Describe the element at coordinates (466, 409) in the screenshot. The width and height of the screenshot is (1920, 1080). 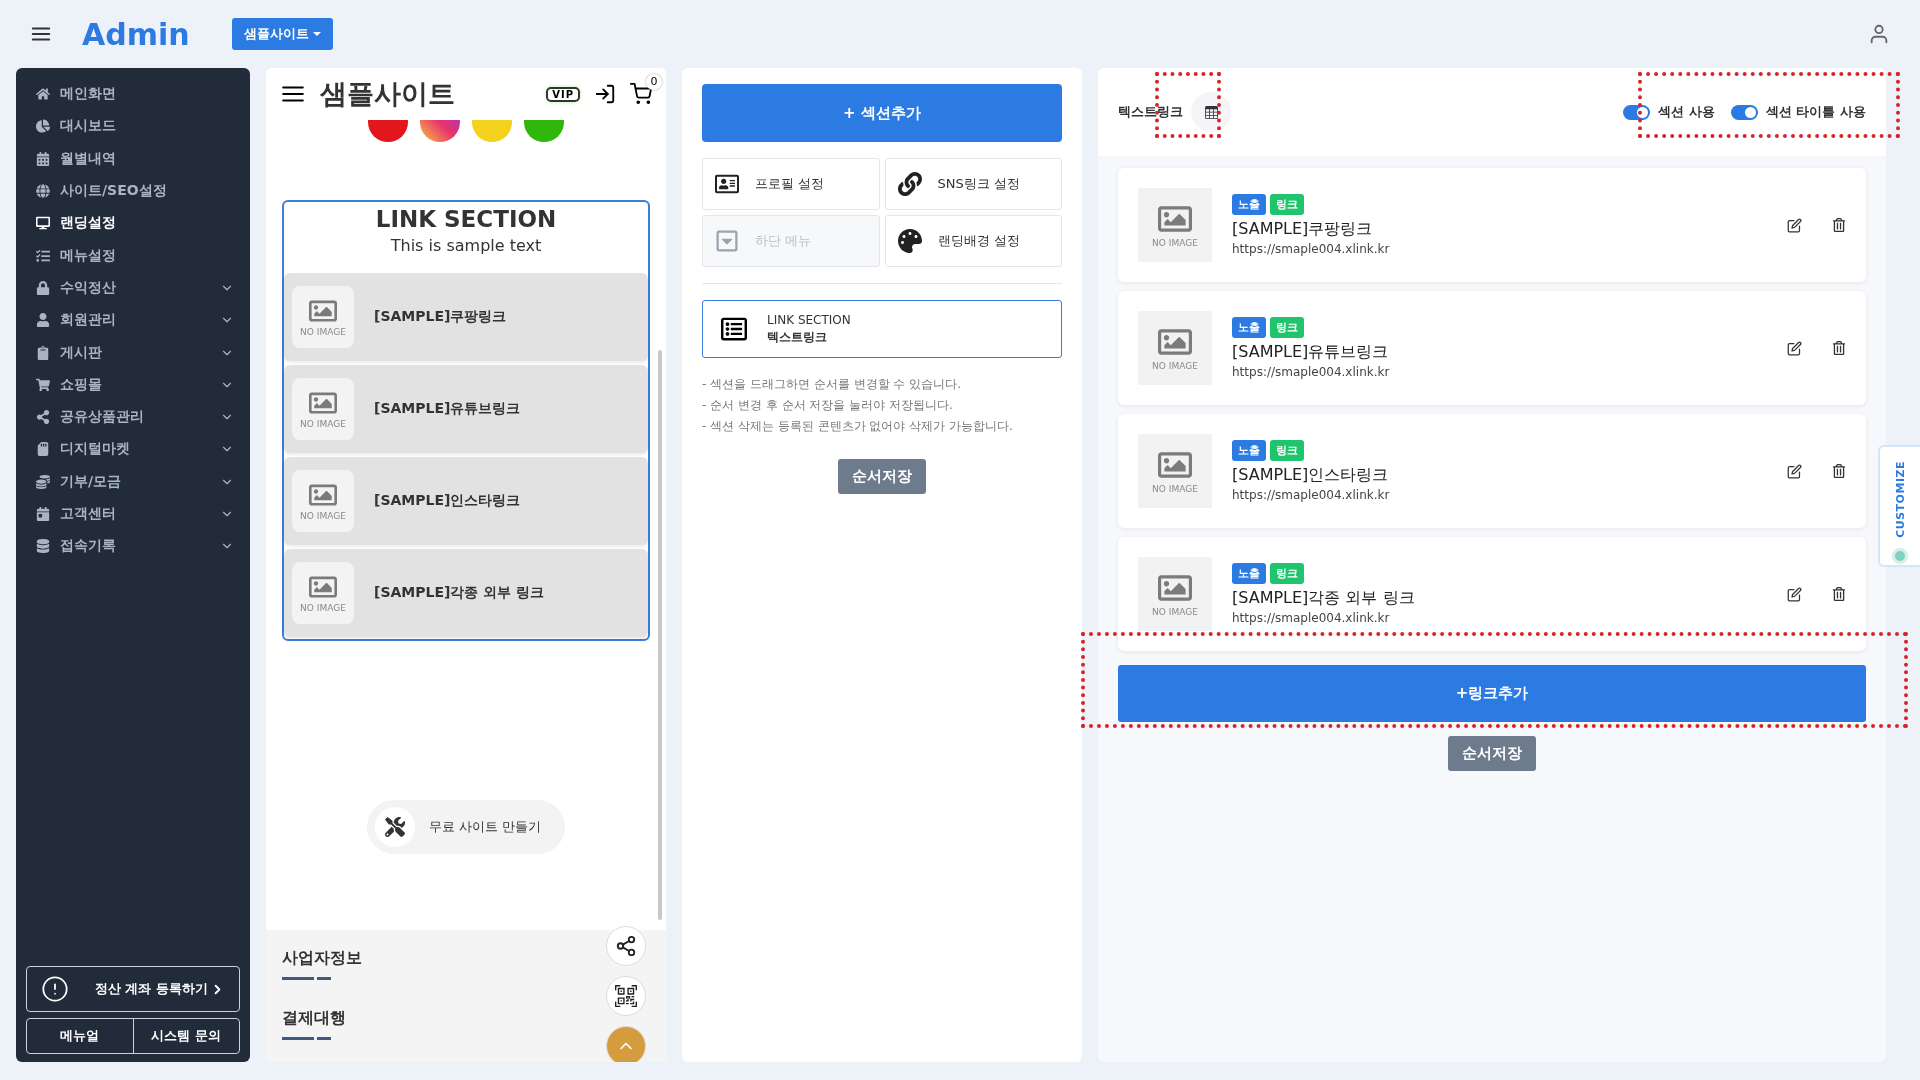
I see `link-item: NO IMAGE [SAMPLE]유튜브링크` at that location.